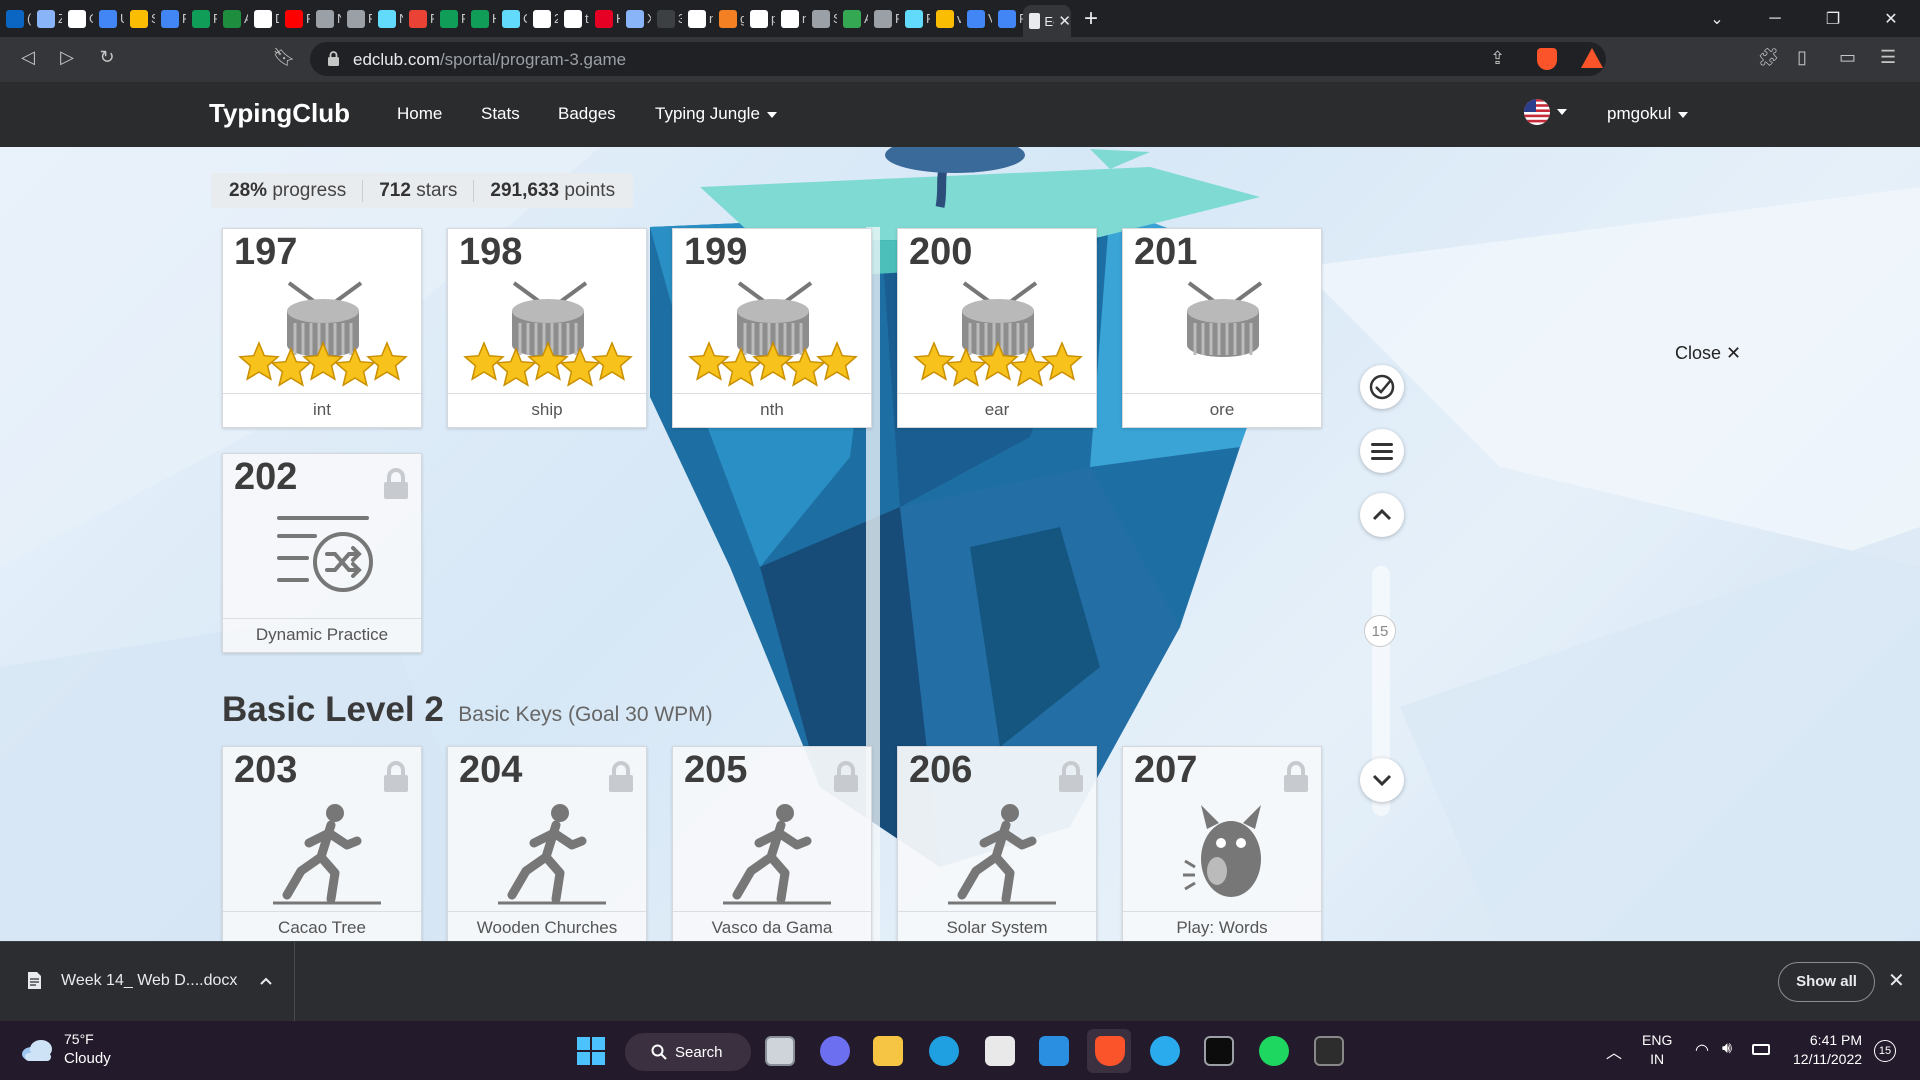 This screenshot has width=1920, height=1080. What do you see at coordinates (1545, 112) in the screenshot?
I see `language-selector` at bounding box center [1545, 112].